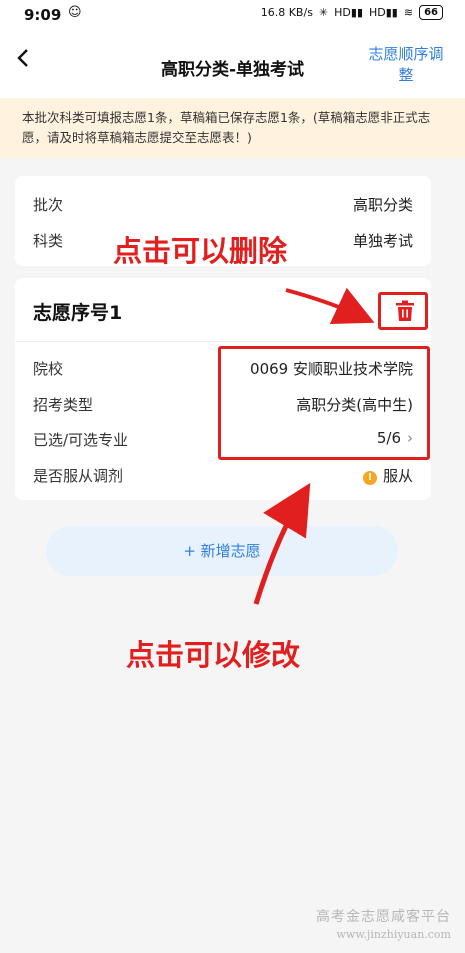 This screenshot has width=465, height=953. What do you see at coordinates (330, 305) in the screenshot?
I see `arrow-to-delete` at bounding box center [330, 305].